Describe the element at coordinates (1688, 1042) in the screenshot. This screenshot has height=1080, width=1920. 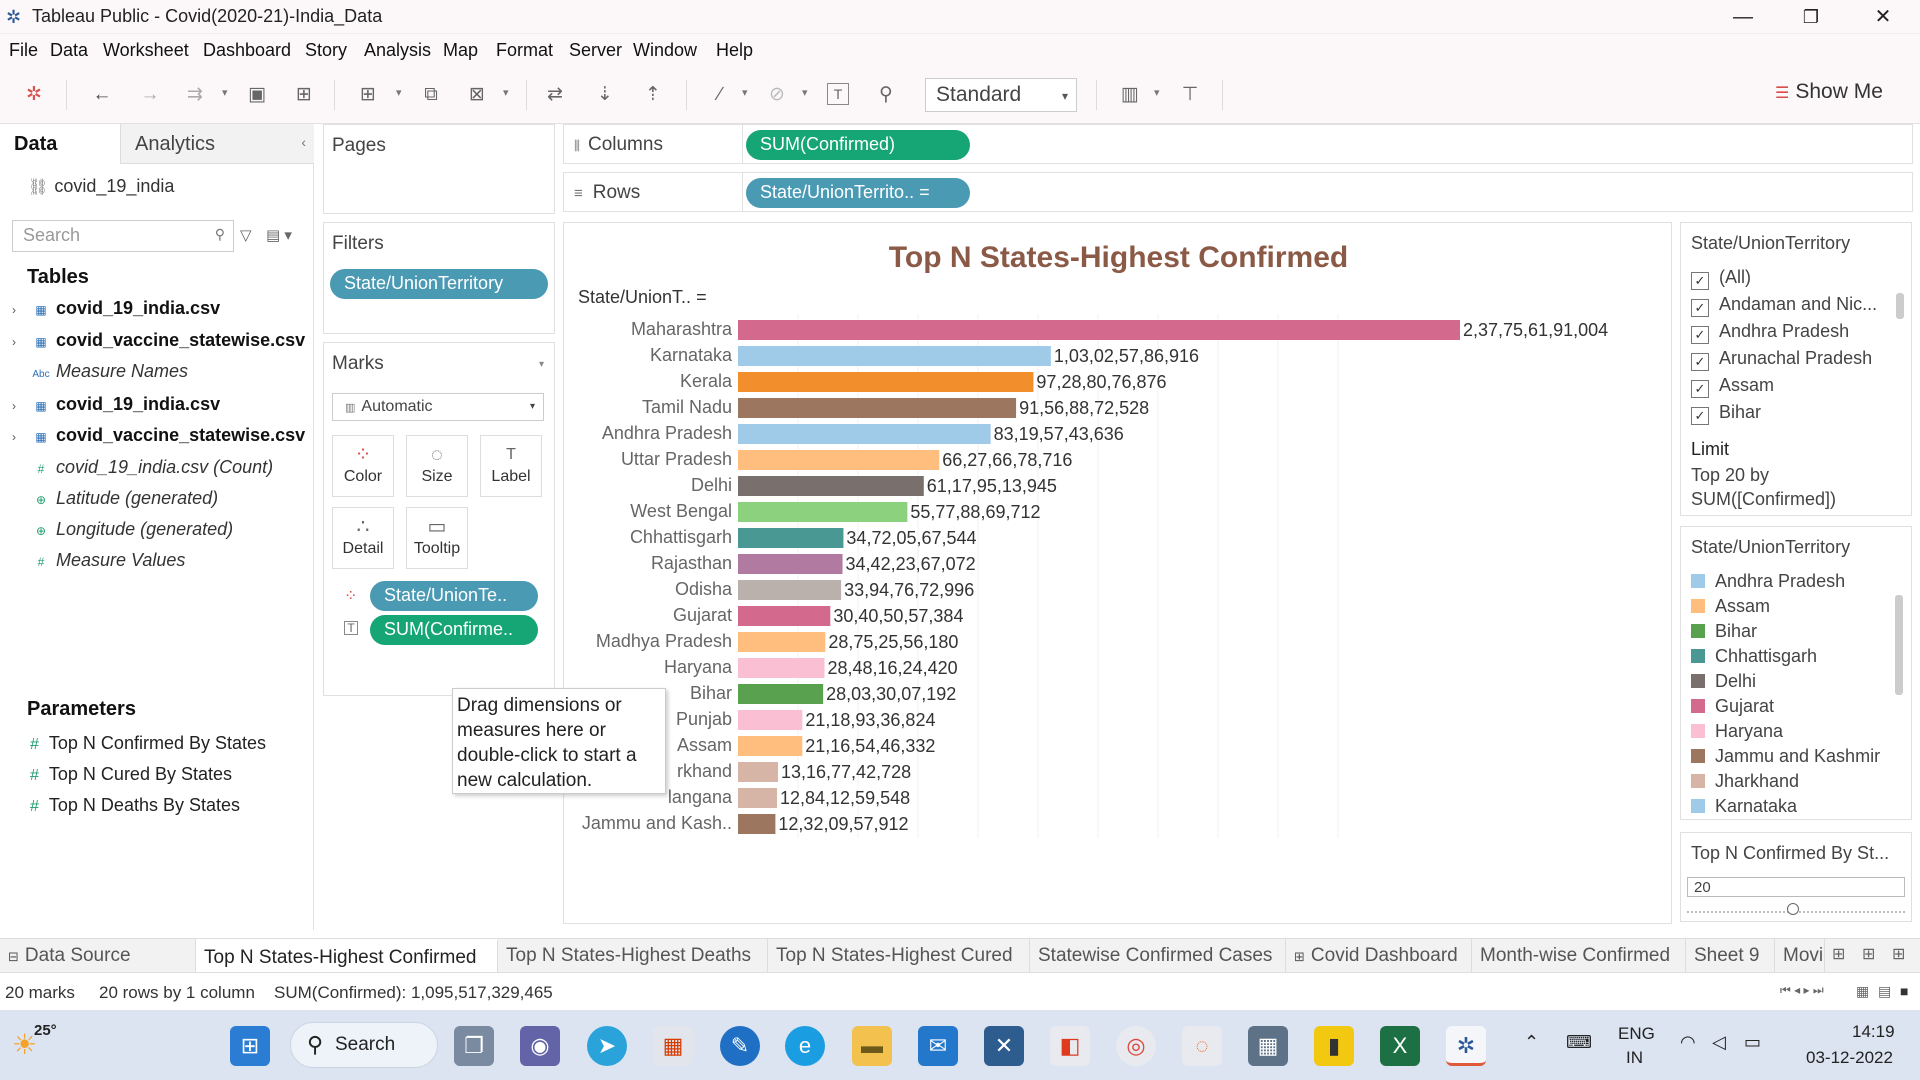
I see `wifi-icon: ◠` at that location.